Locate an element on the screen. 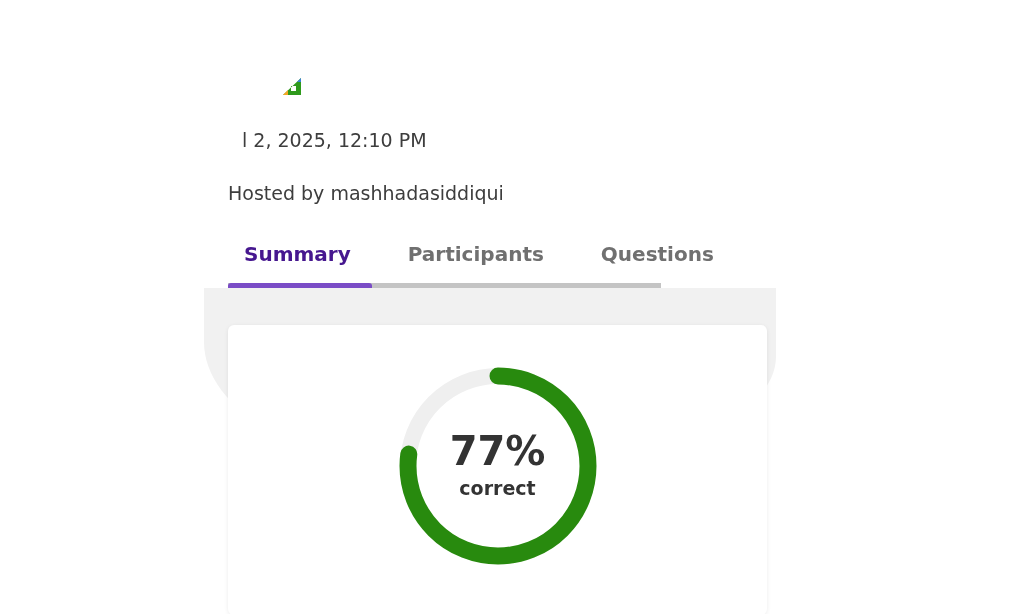  tab: Summary is located at coordinates (297, 254).